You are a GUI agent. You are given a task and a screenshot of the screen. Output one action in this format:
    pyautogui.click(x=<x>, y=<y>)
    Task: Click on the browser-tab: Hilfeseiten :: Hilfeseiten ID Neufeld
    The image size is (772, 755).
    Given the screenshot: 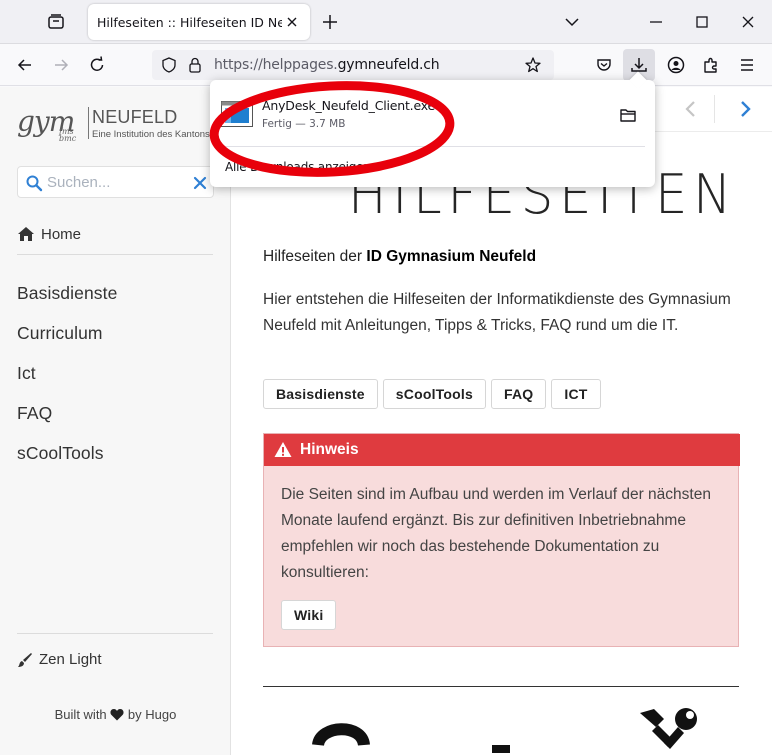 What is the action you would take?
    pyautogui.click(x=199, y=22)
    